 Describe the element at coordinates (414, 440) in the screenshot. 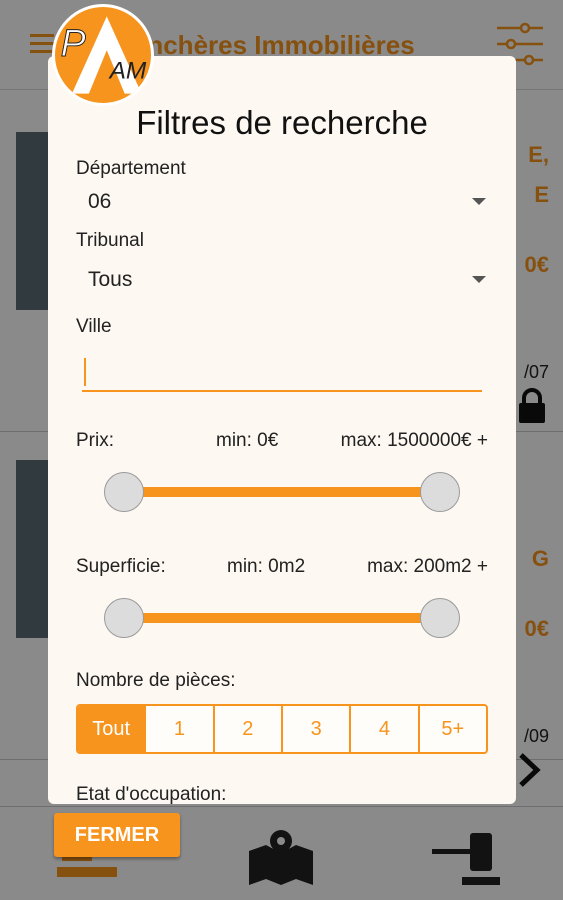

I see `prix-max-value: max: 1500000€ +` at that location.